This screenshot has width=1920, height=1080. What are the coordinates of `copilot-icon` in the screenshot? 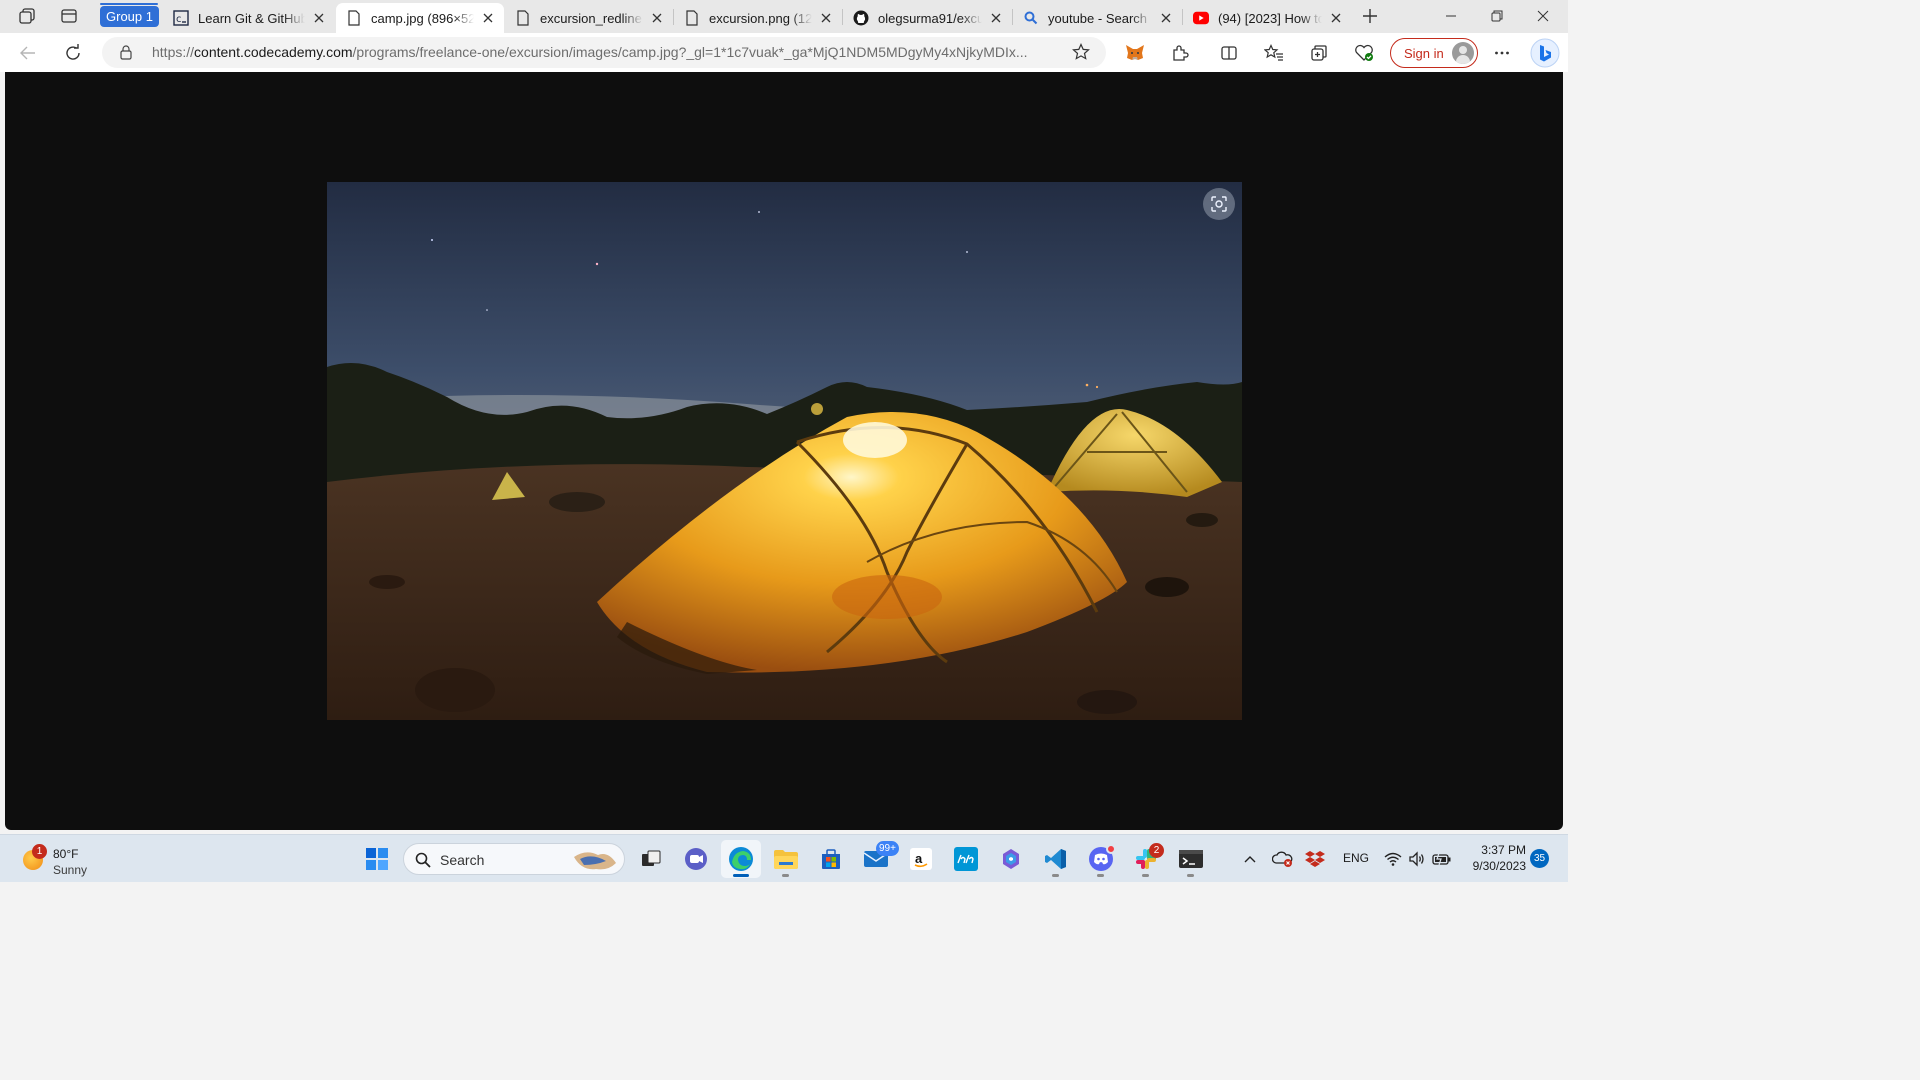 It's located at (1545, 53).